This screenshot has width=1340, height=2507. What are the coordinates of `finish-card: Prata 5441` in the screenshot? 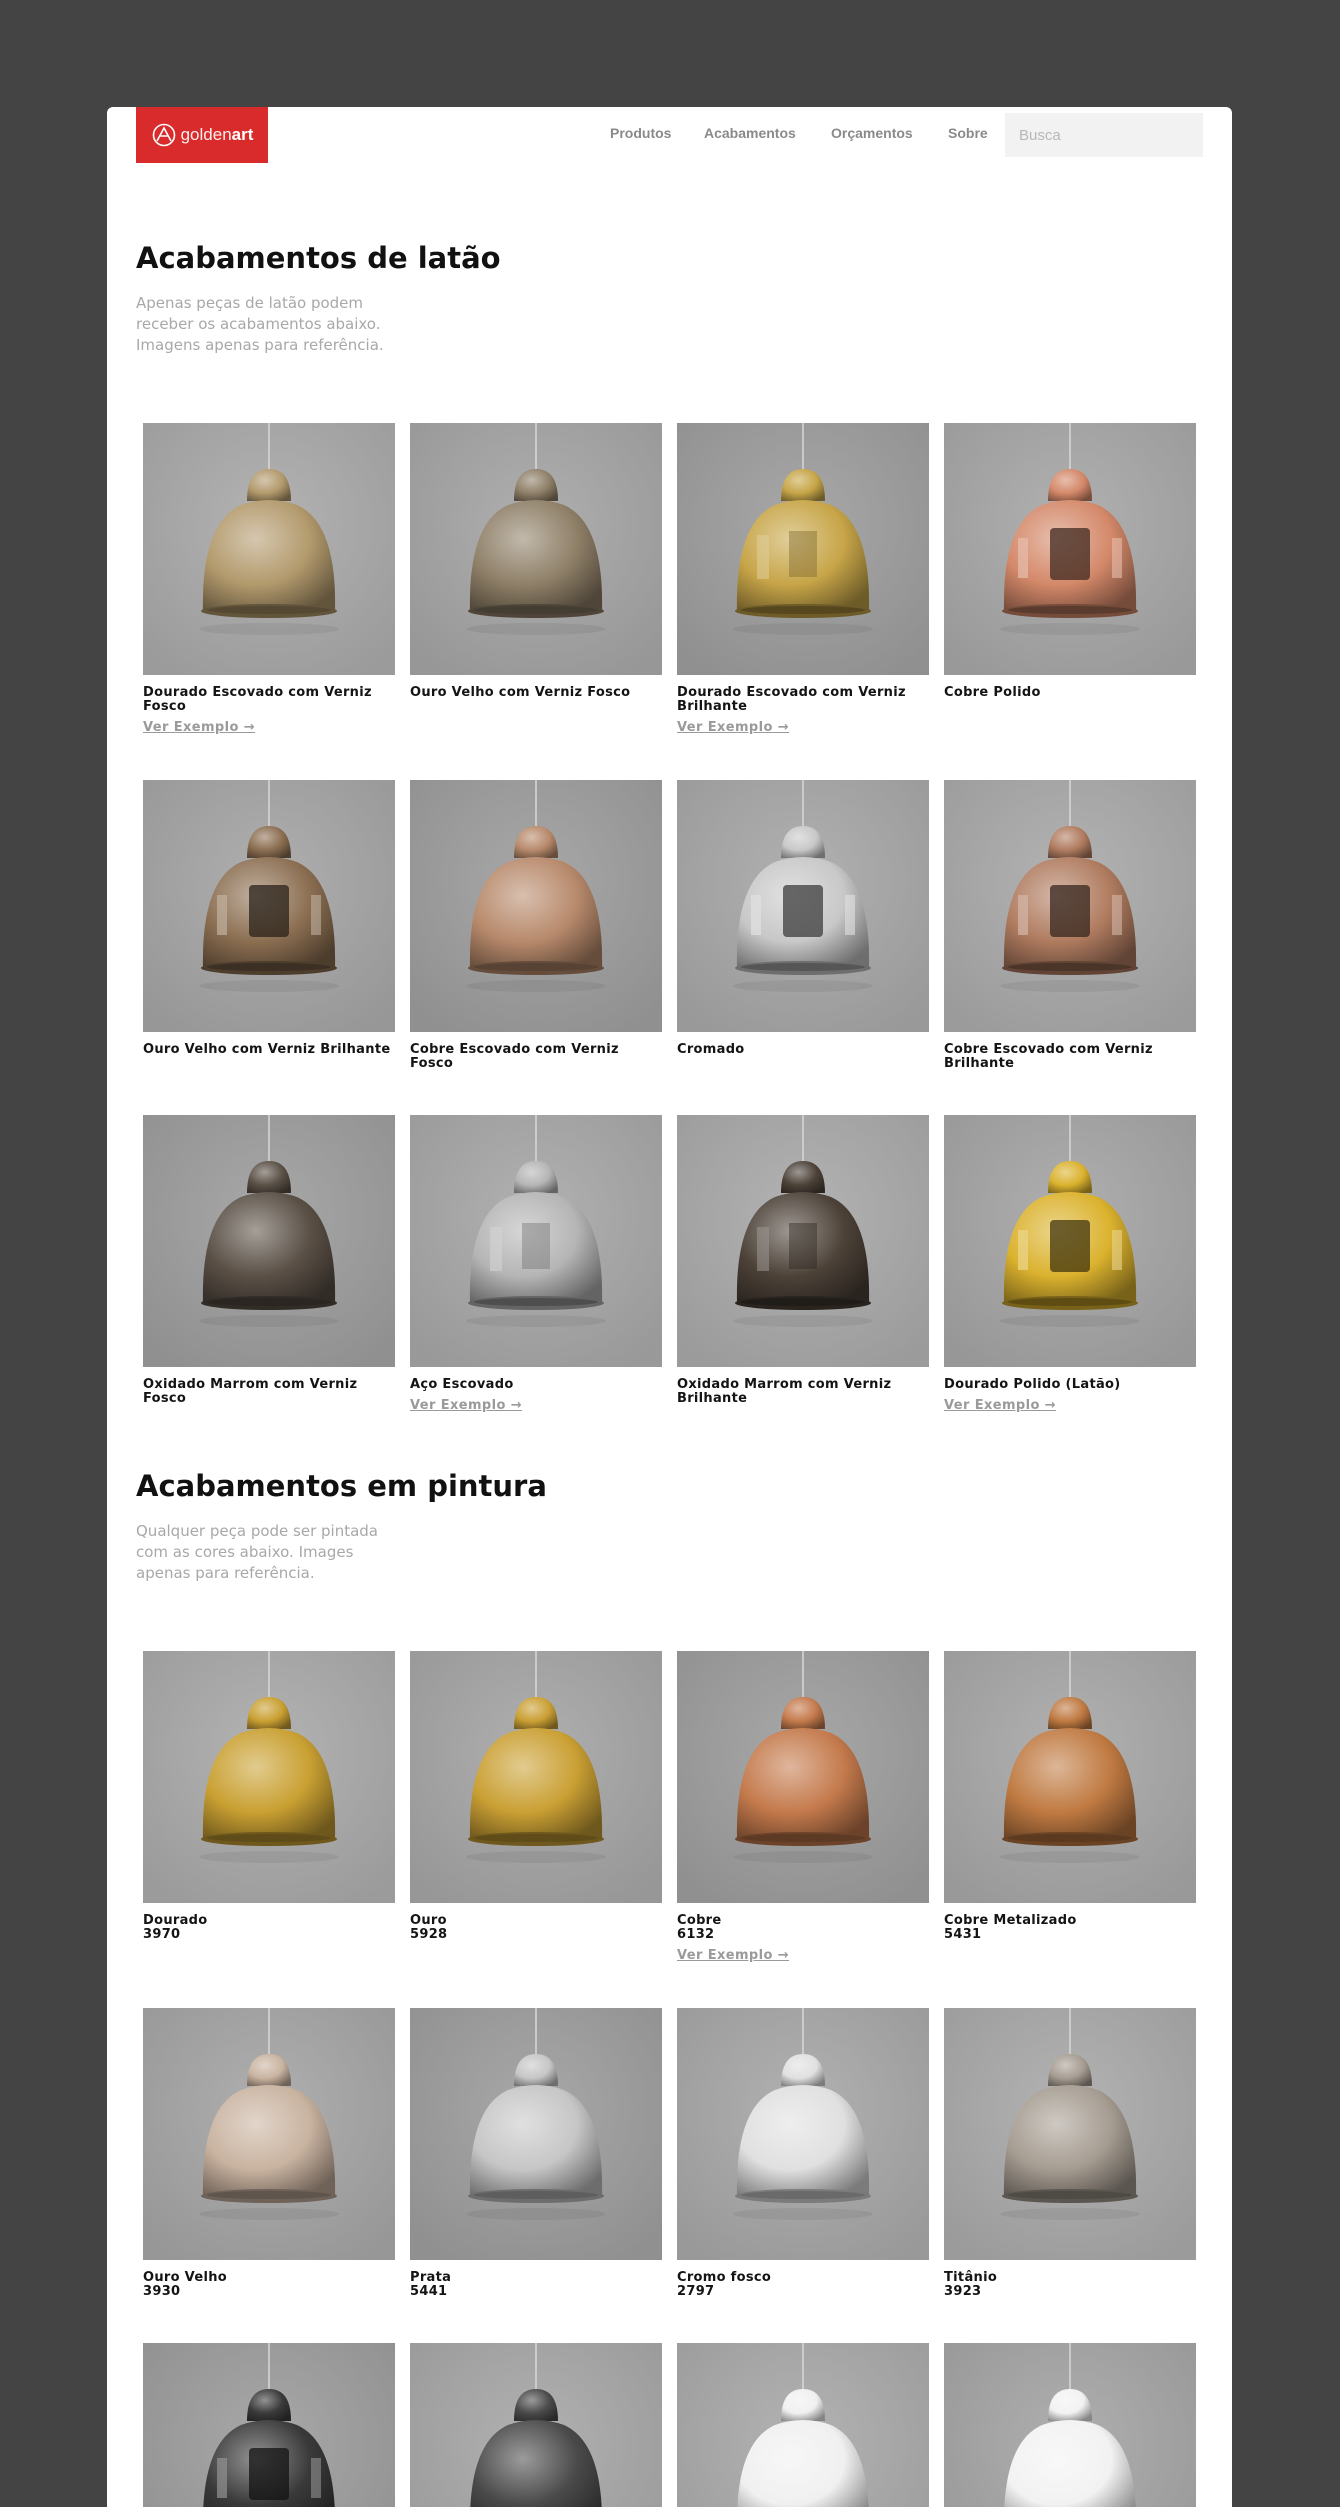 It's located at (536, 2153).